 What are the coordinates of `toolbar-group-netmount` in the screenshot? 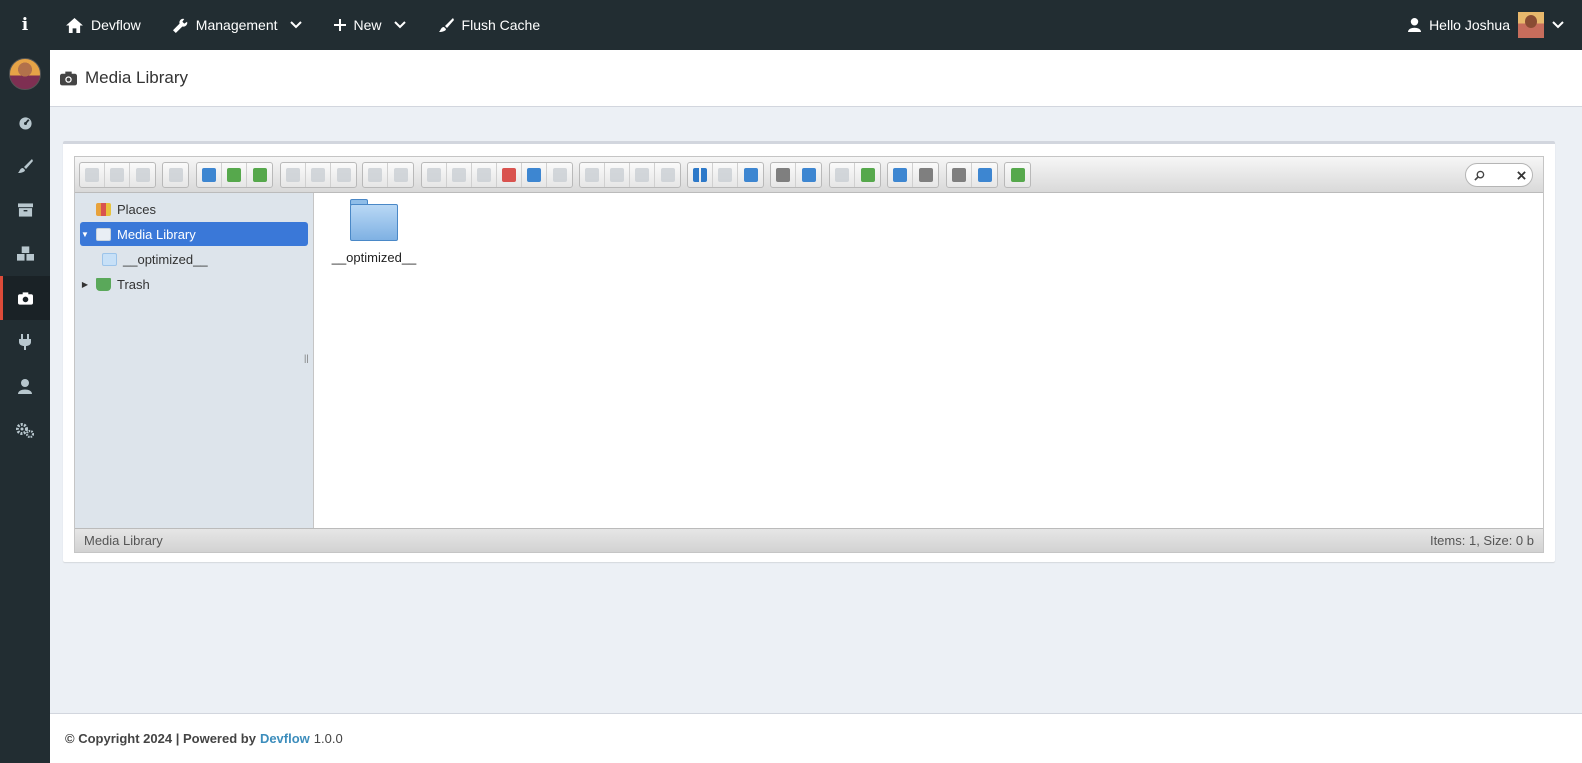 It's located at (175, 175).